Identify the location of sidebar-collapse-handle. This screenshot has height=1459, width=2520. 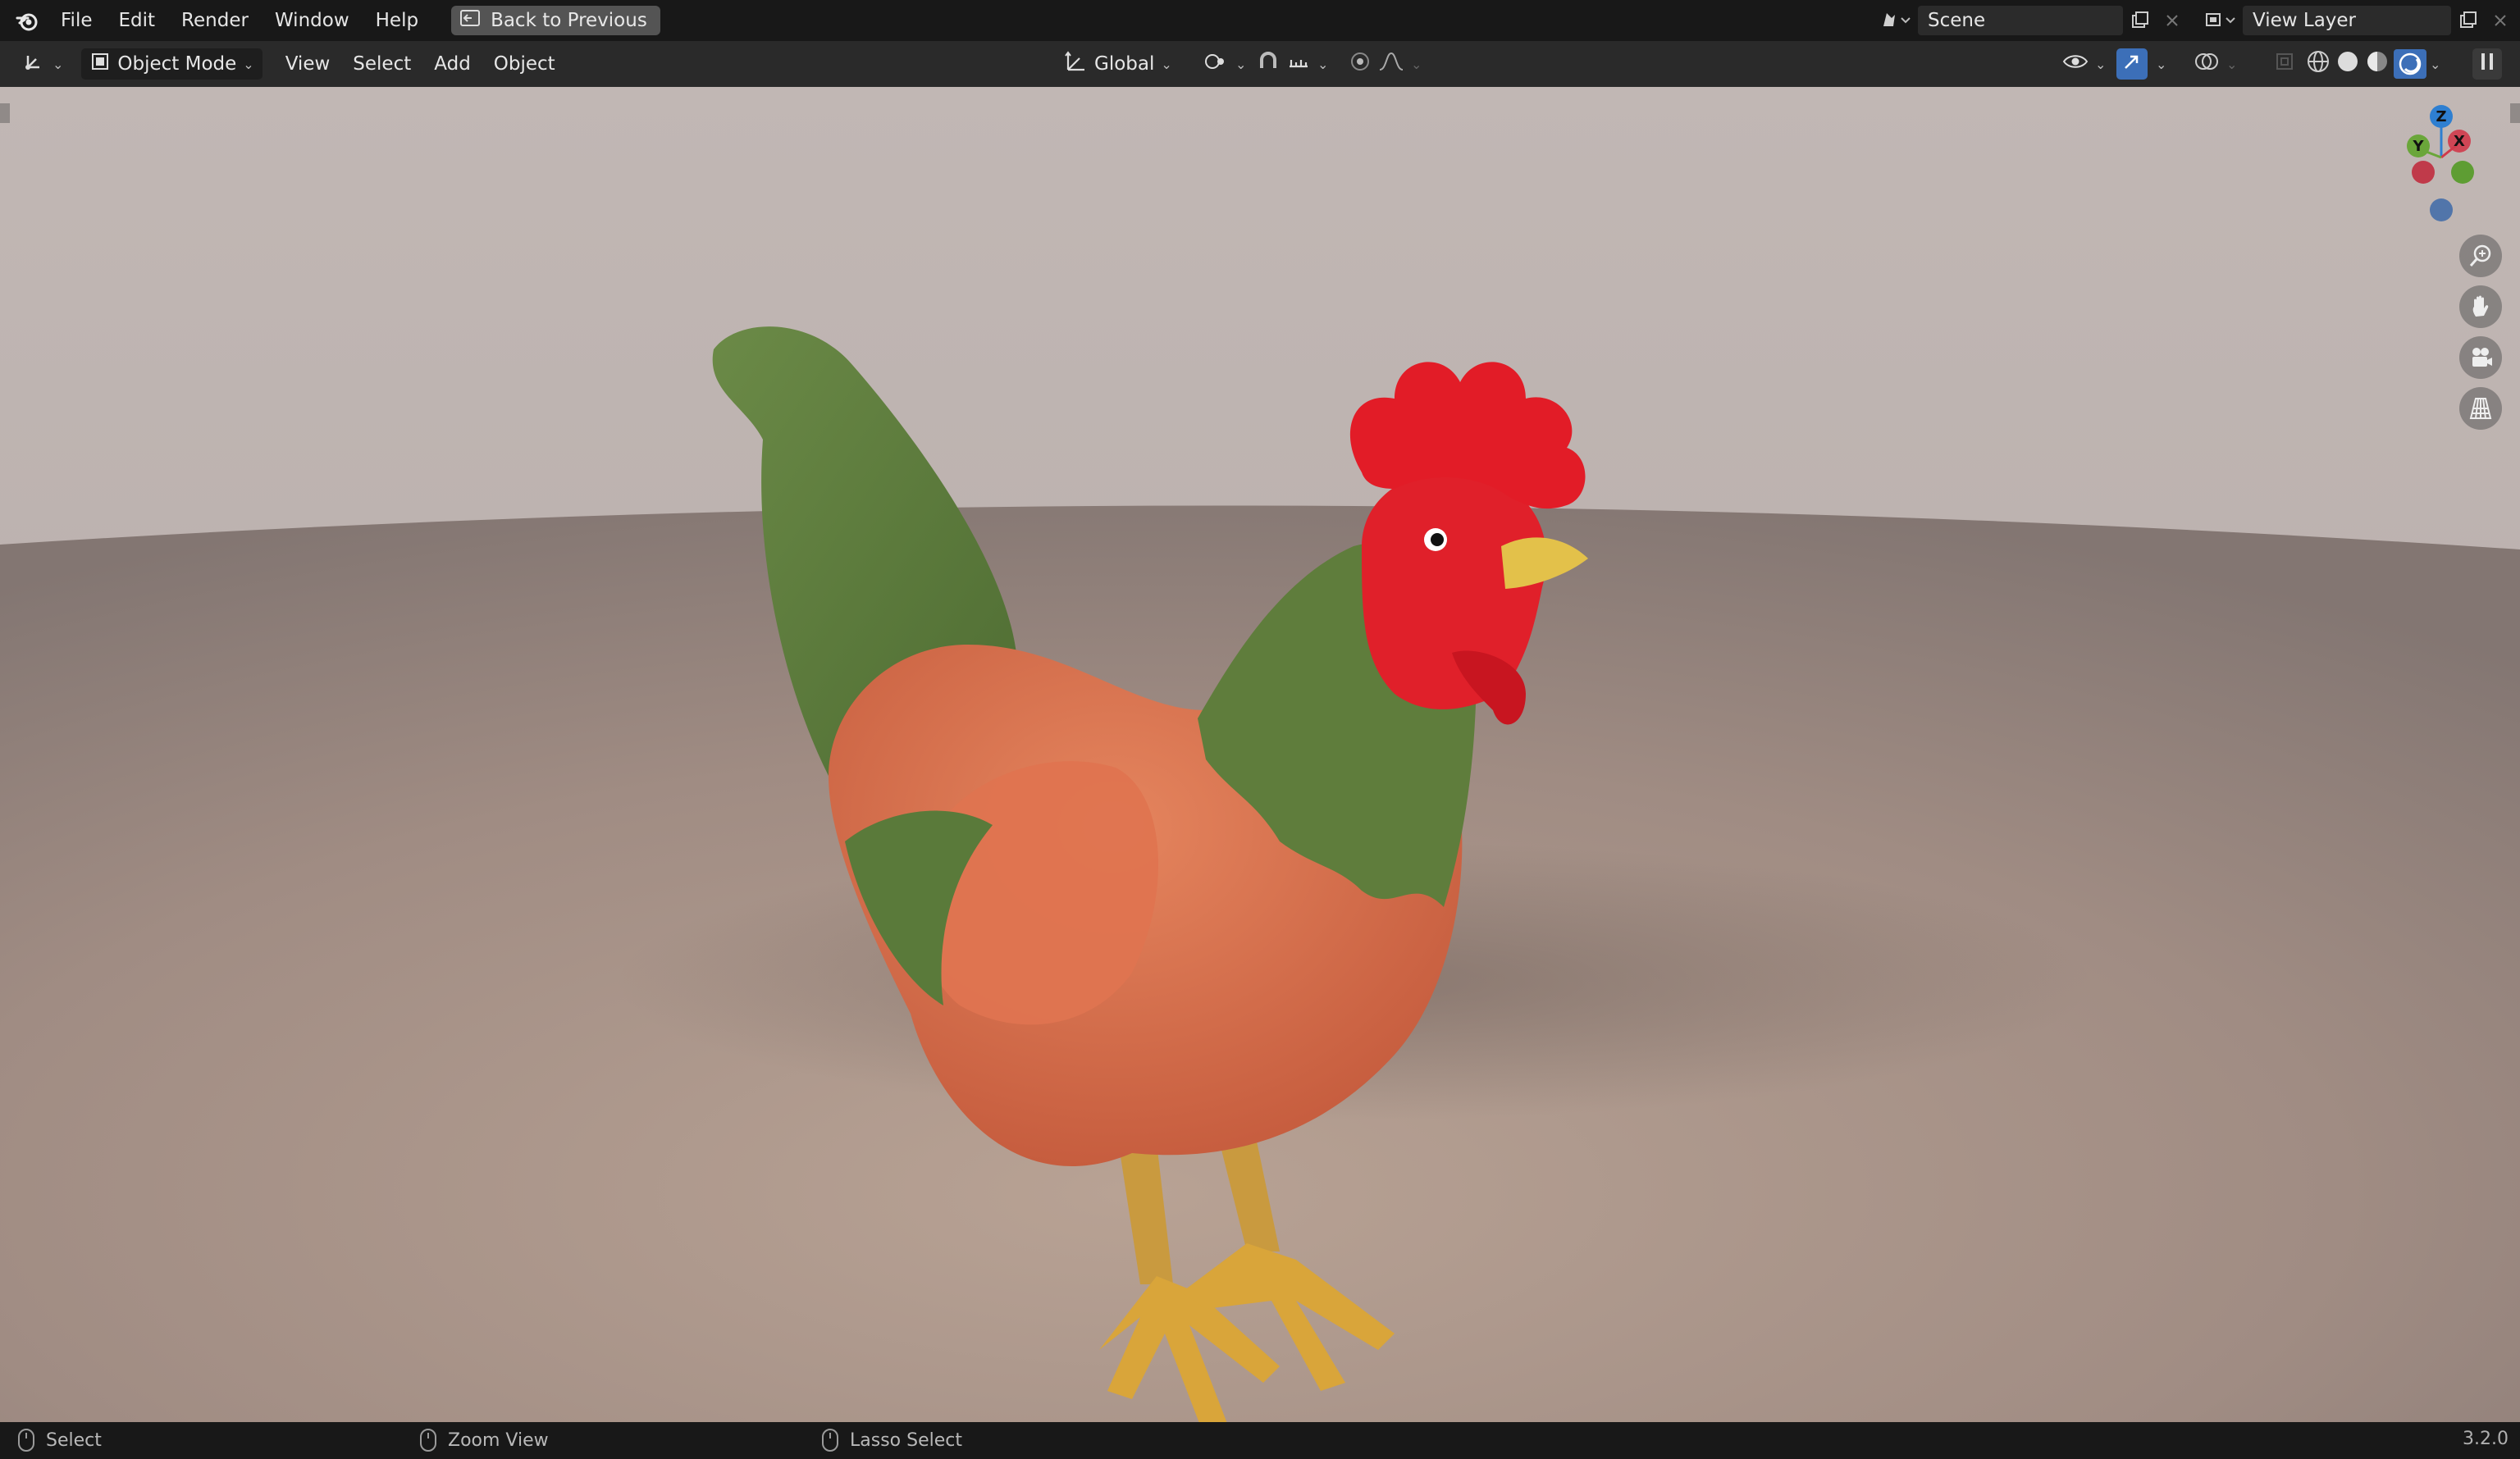
(2515, 113).